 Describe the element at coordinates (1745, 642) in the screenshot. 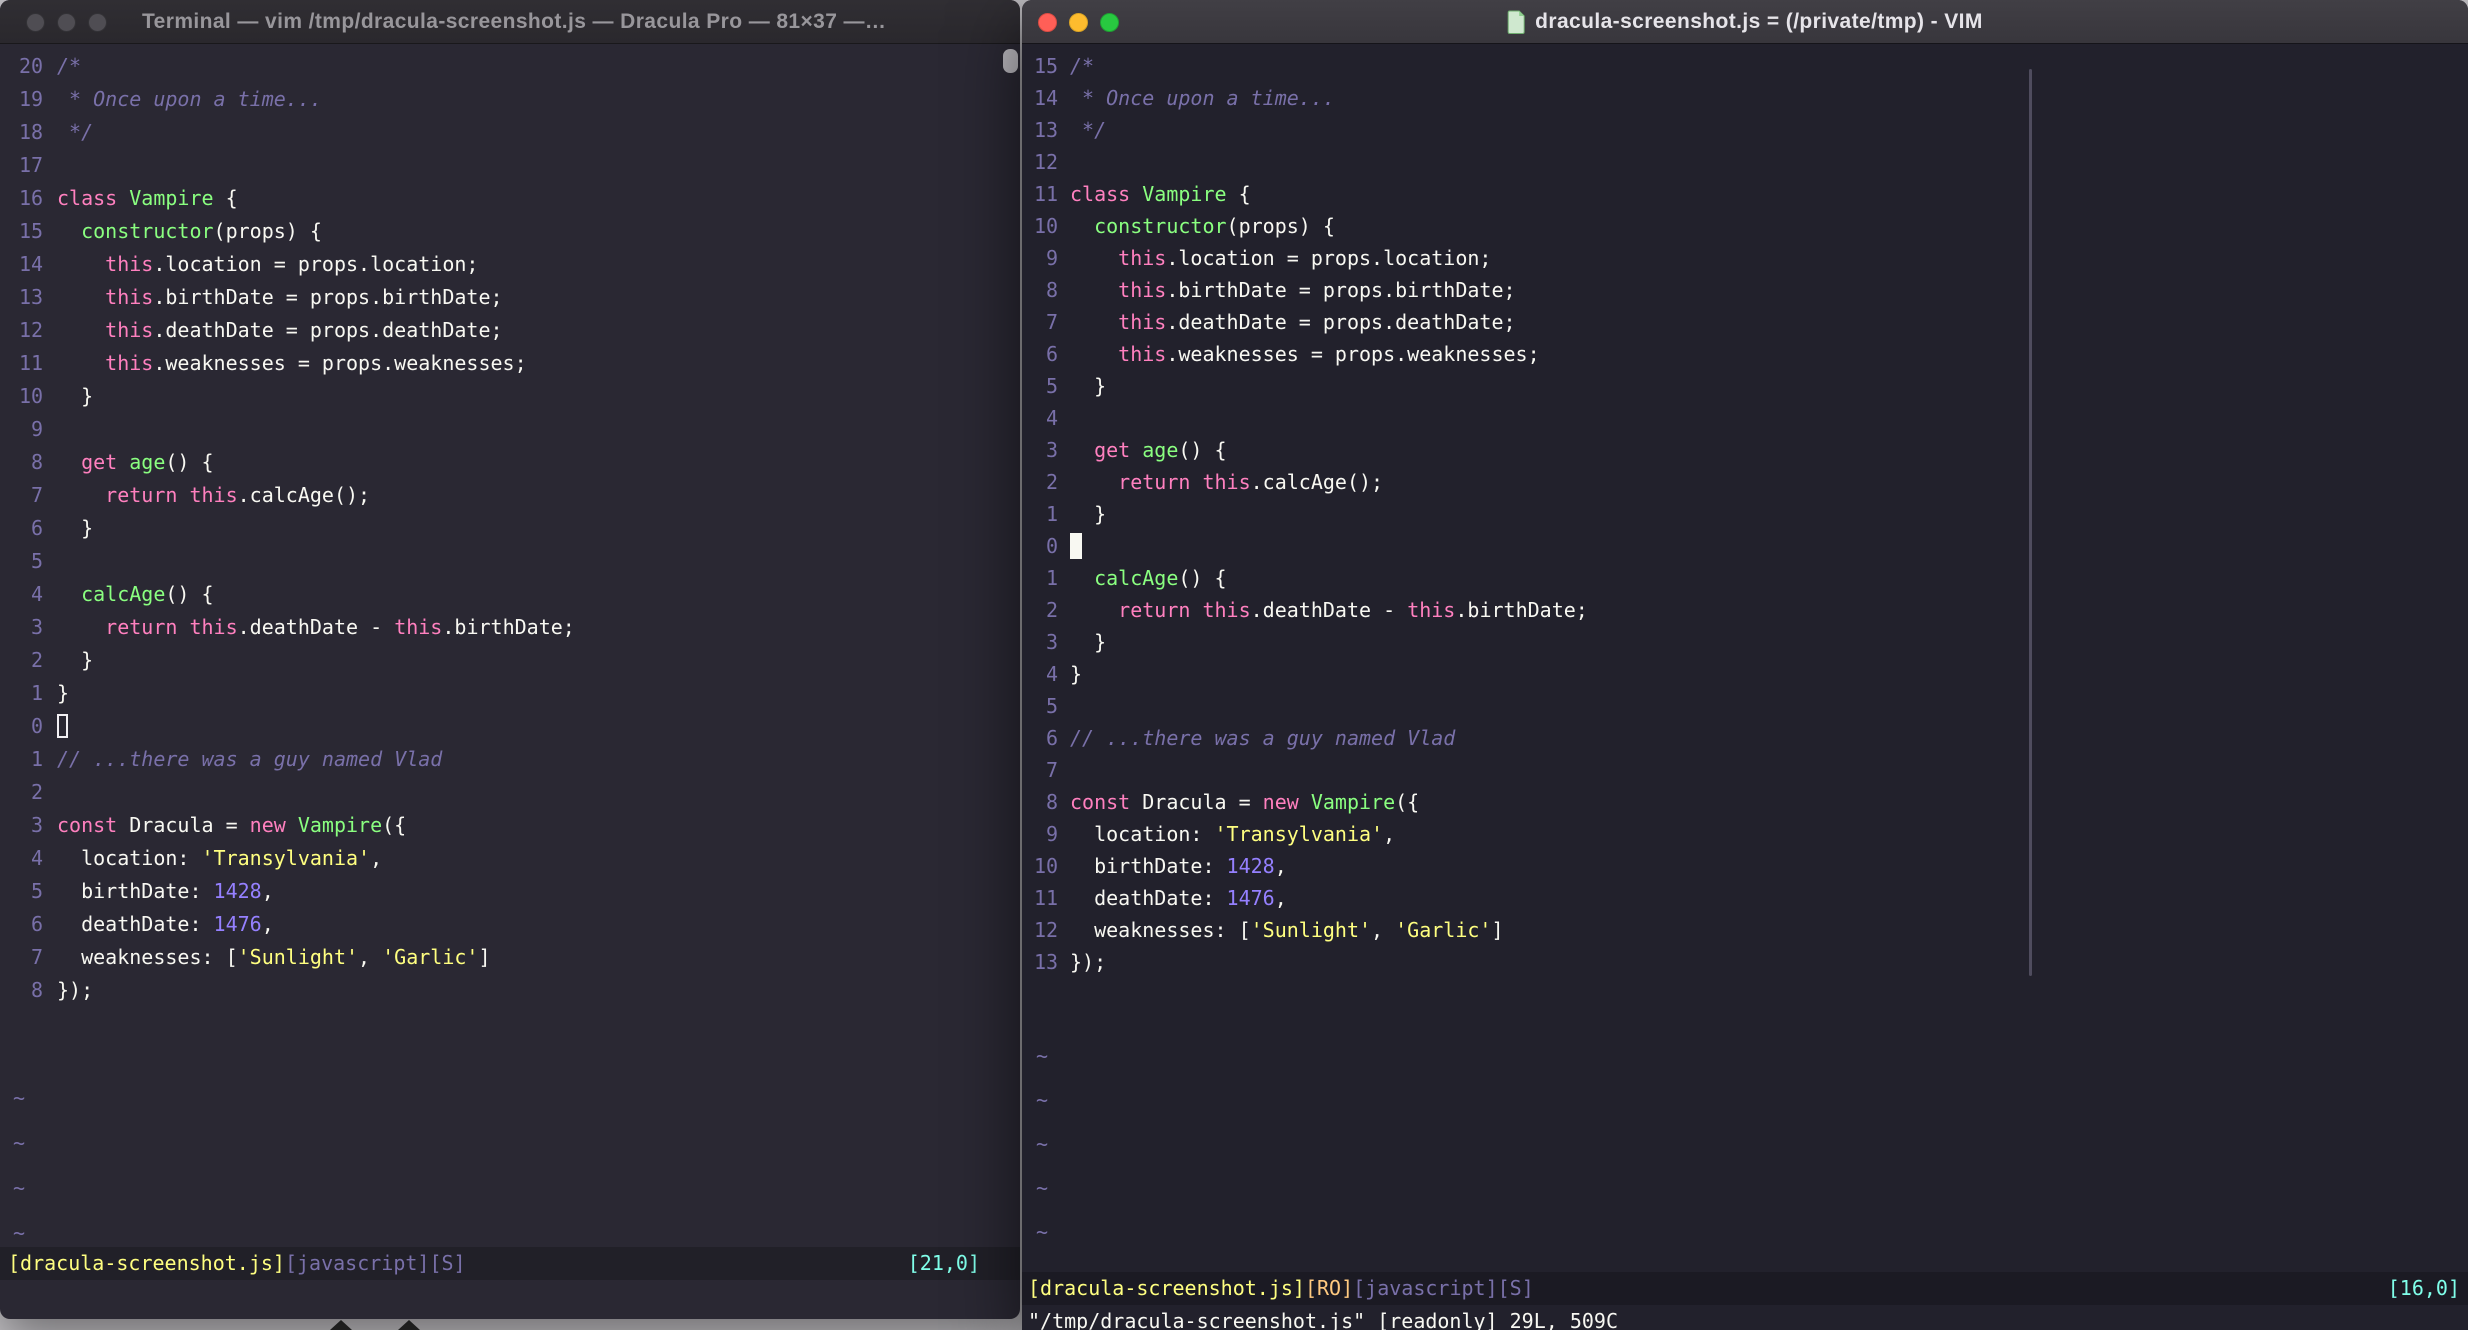

I see `code-line: 3 }` at that location.